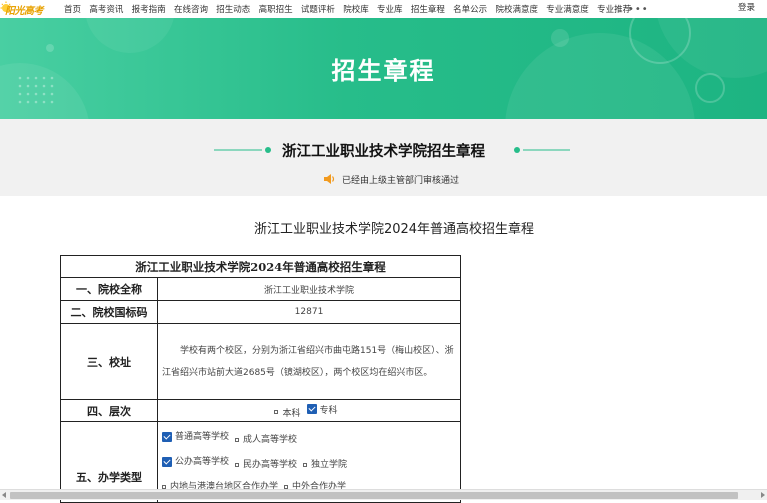 This screenshot has width=767, height=503. What do you see at coordinates (260, 266) in the screenshot?
I see `table-caption: 浙江工业职业技术学院2024年普通高校招生章程` at bounding box center [260, 266].